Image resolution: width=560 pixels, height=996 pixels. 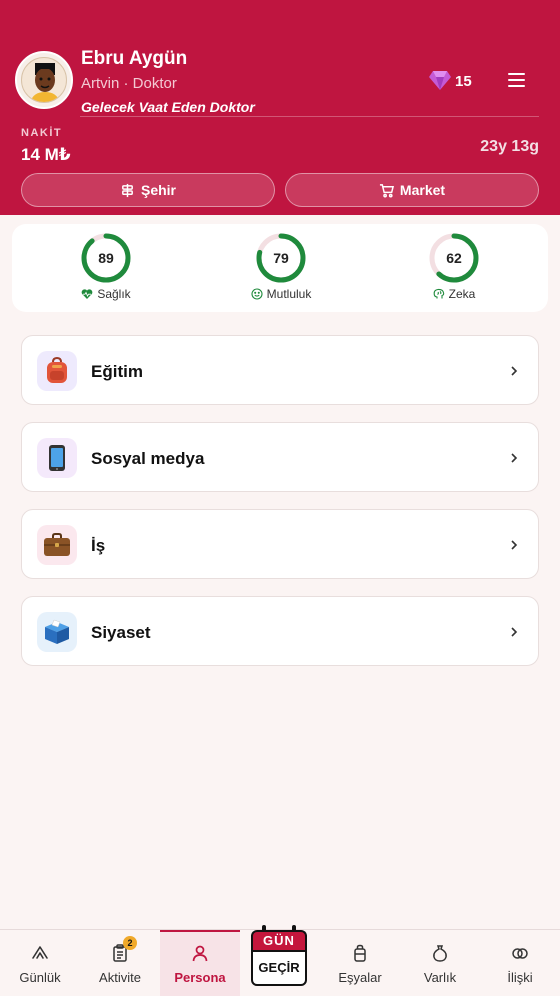 I want to click on bag-icon, so click(x=360, y=953).